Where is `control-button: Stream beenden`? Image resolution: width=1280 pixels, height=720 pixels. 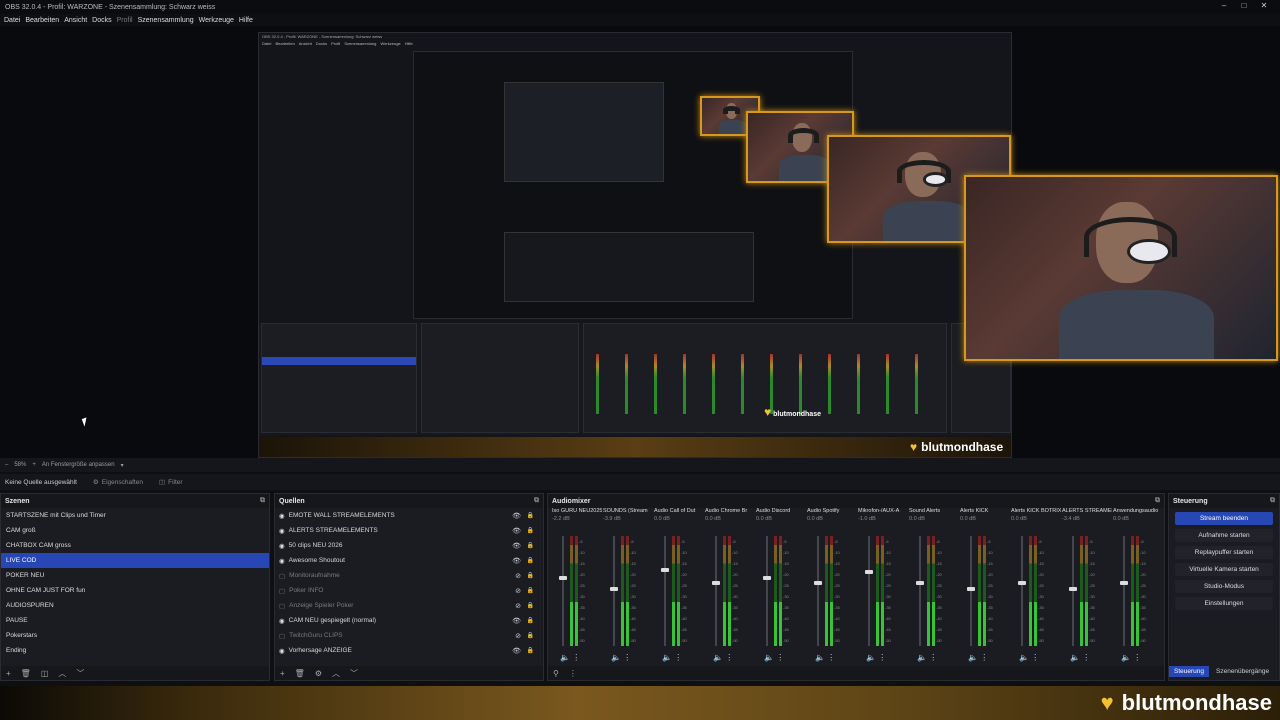 control-button: Stream beenden is located at coordinates (1224, 518).